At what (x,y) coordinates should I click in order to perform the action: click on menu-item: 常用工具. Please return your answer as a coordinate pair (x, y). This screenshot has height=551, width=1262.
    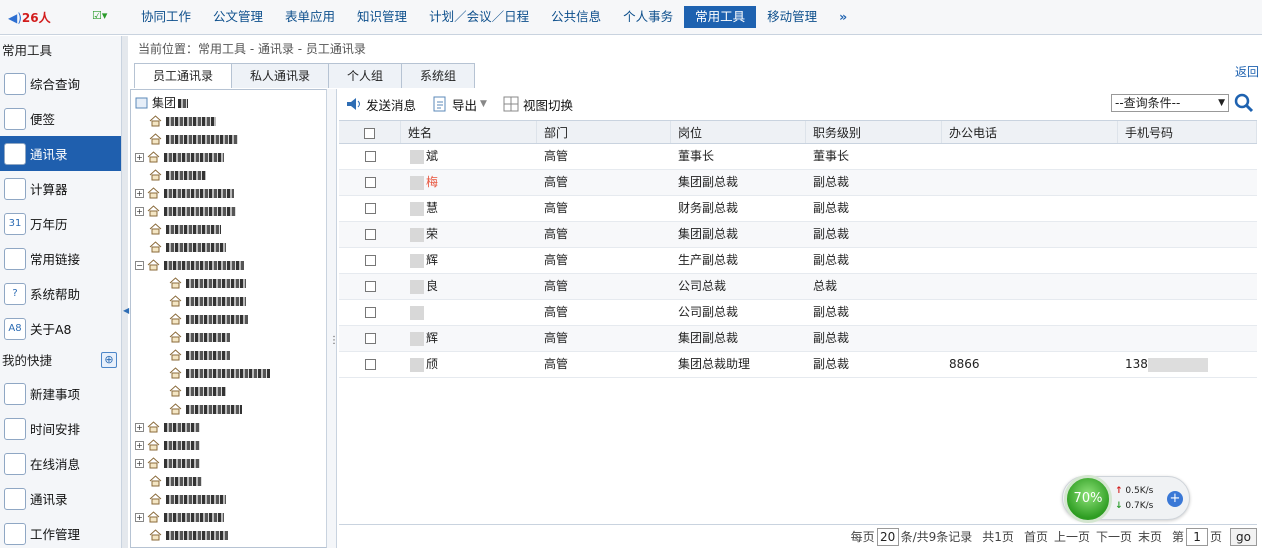
    Looking at the image, I should click on (720, 17).